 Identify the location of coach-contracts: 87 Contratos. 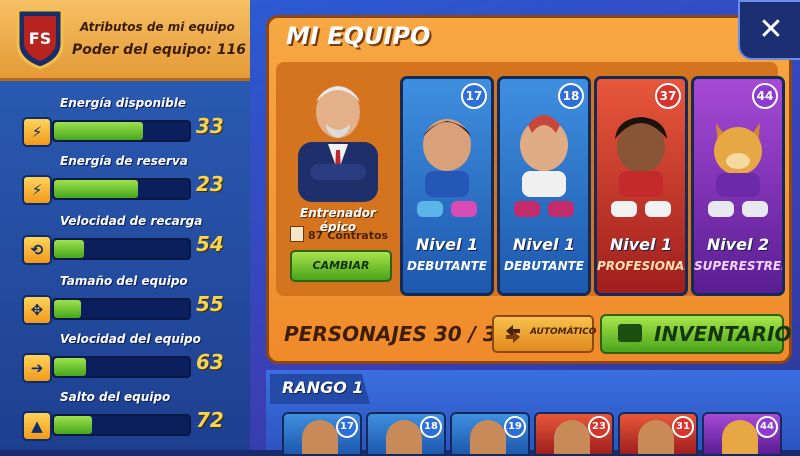
(345, 234).